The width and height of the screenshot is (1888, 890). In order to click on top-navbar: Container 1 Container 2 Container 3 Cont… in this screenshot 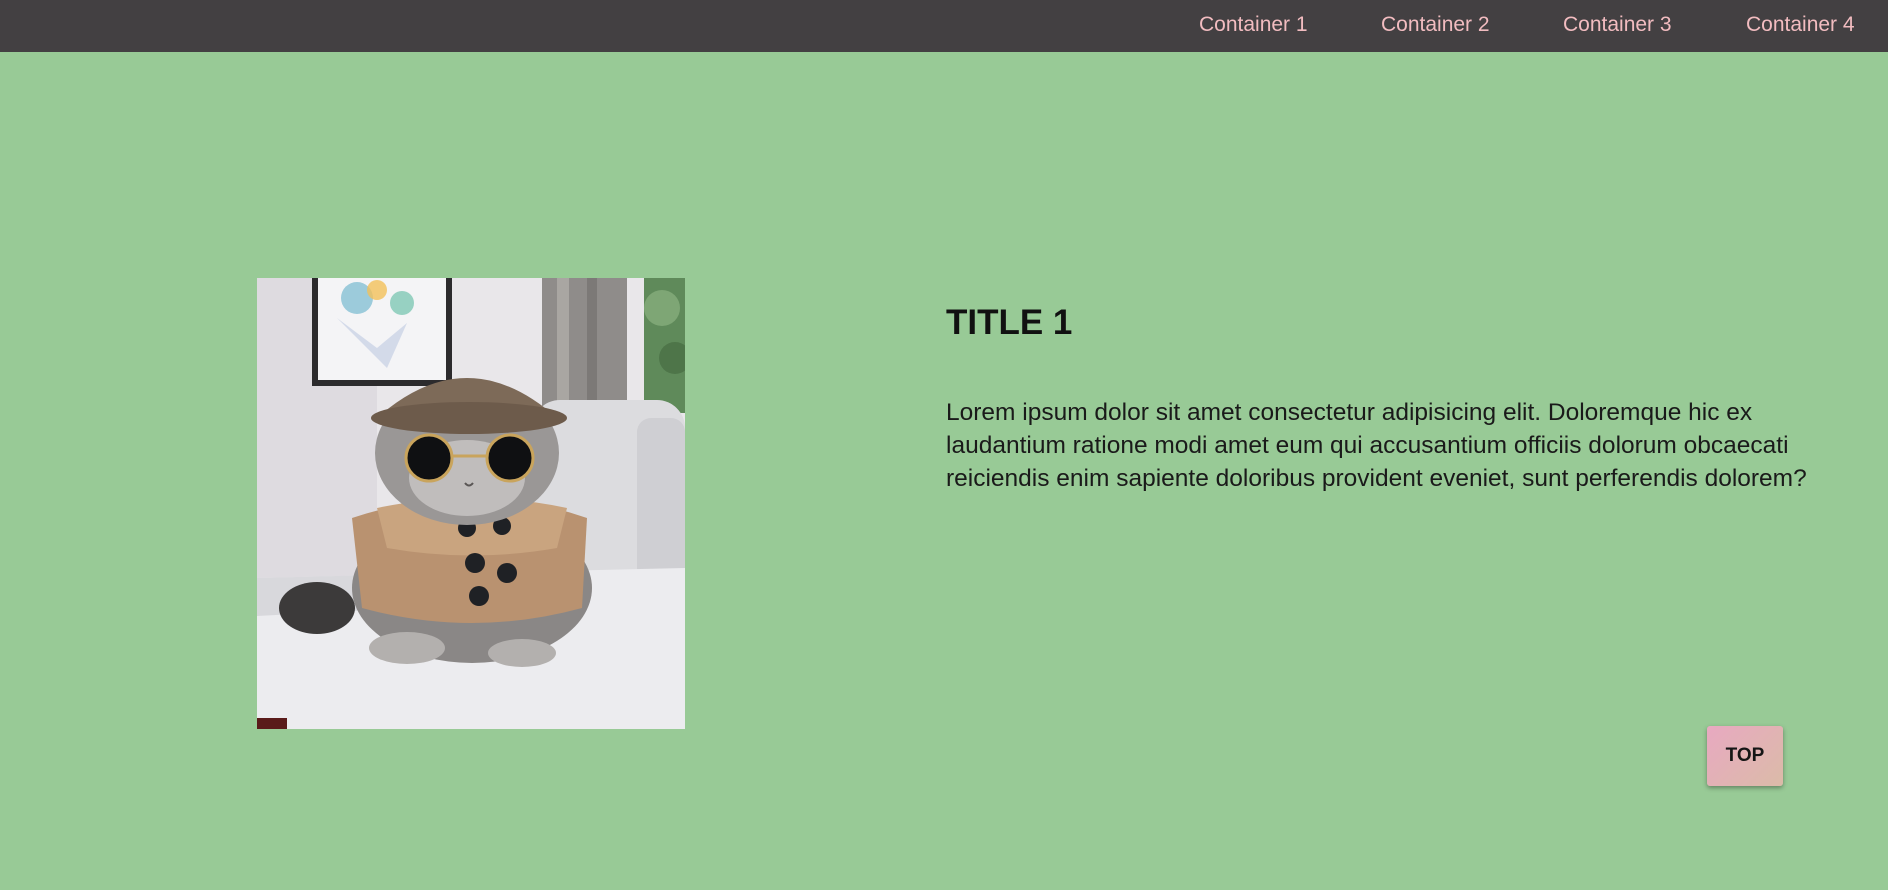, I will do `click(944, 26)`.